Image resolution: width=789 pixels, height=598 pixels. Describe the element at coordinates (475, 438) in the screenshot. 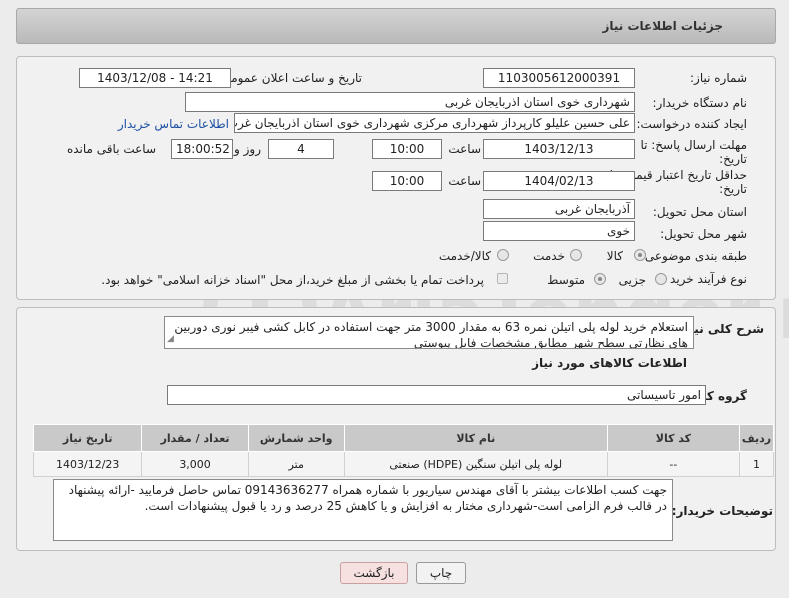

I see `col-name-header: نام کالا` at that location.